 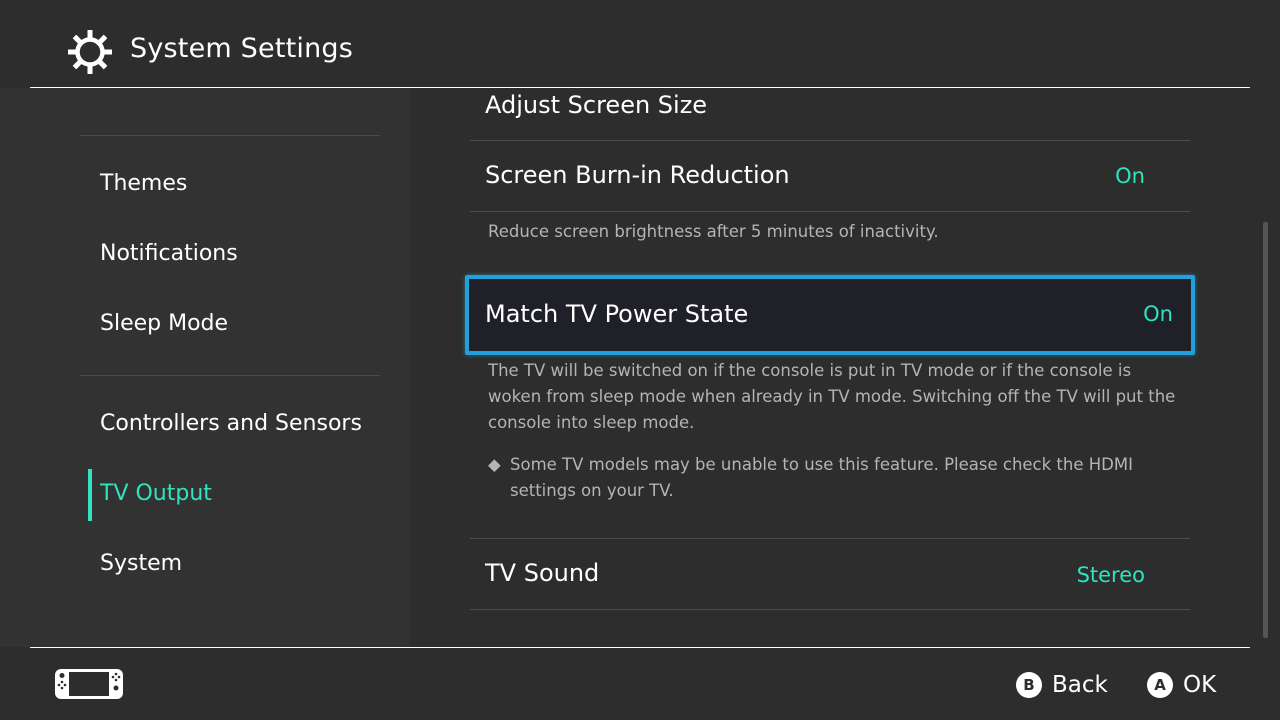 I want to click on ok-button: A OK, so click(x=1181, y=685).